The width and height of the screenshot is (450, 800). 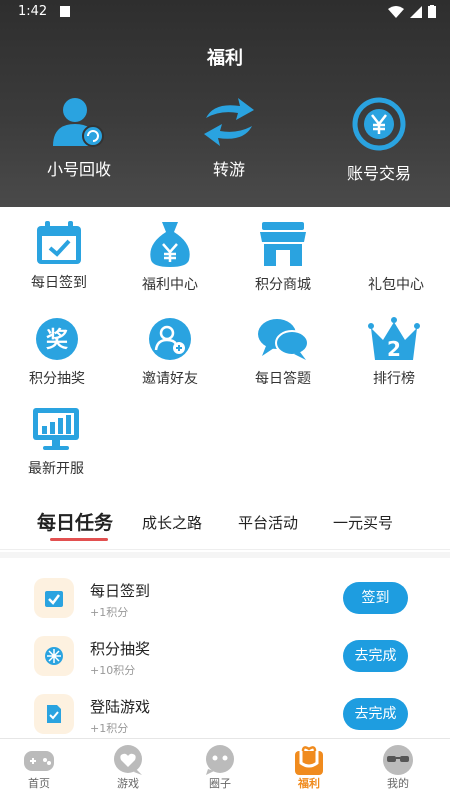 What do you see at coordinates (225, 12) in the screenshot?
I see `status-bar: 1:42` at bounding box center [225, 12].